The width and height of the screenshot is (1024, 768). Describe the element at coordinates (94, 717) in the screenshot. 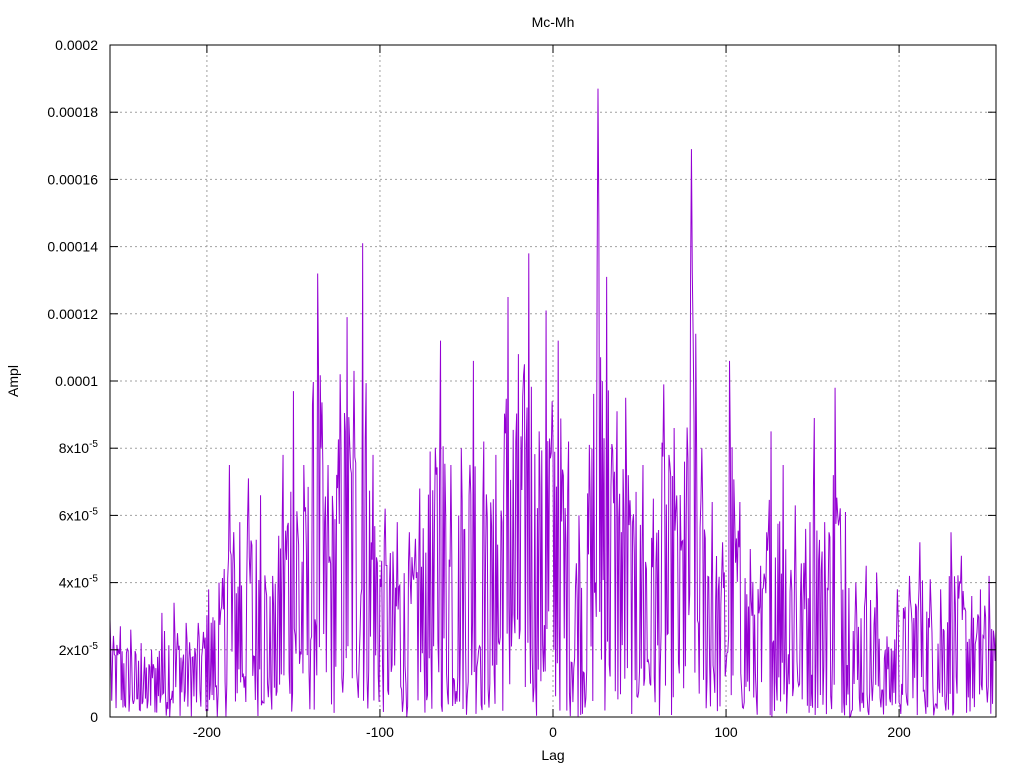

I see `y-tick-label: 0` at that location.